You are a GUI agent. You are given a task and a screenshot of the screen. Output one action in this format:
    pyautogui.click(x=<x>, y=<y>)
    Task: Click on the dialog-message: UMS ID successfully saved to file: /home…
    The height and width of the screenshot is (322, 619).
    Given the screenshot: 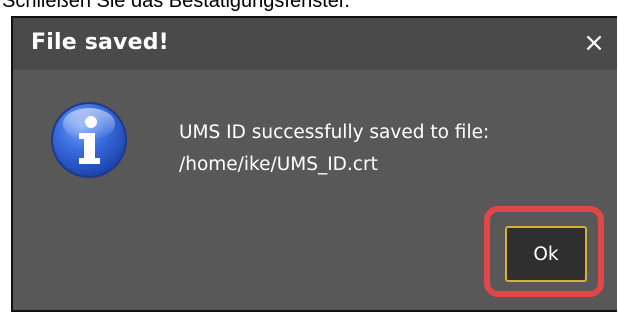 What is the action you would take?
    pyautogui.click(x=334, y=149)
    